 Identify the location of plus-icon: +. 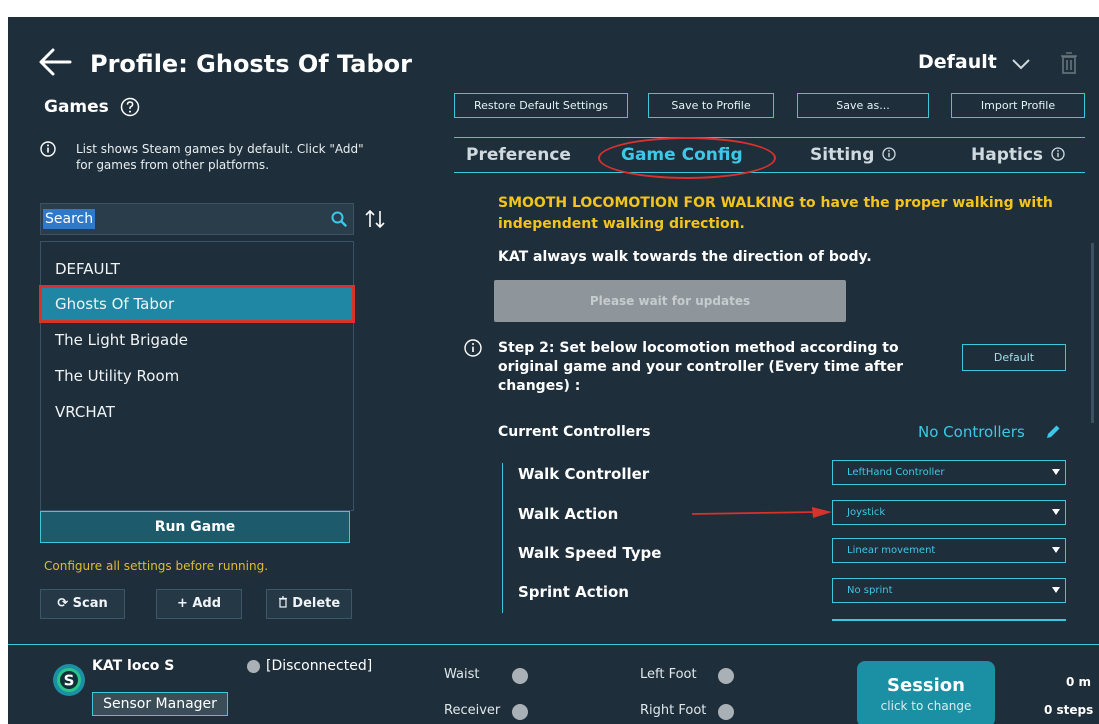
(182, 603).